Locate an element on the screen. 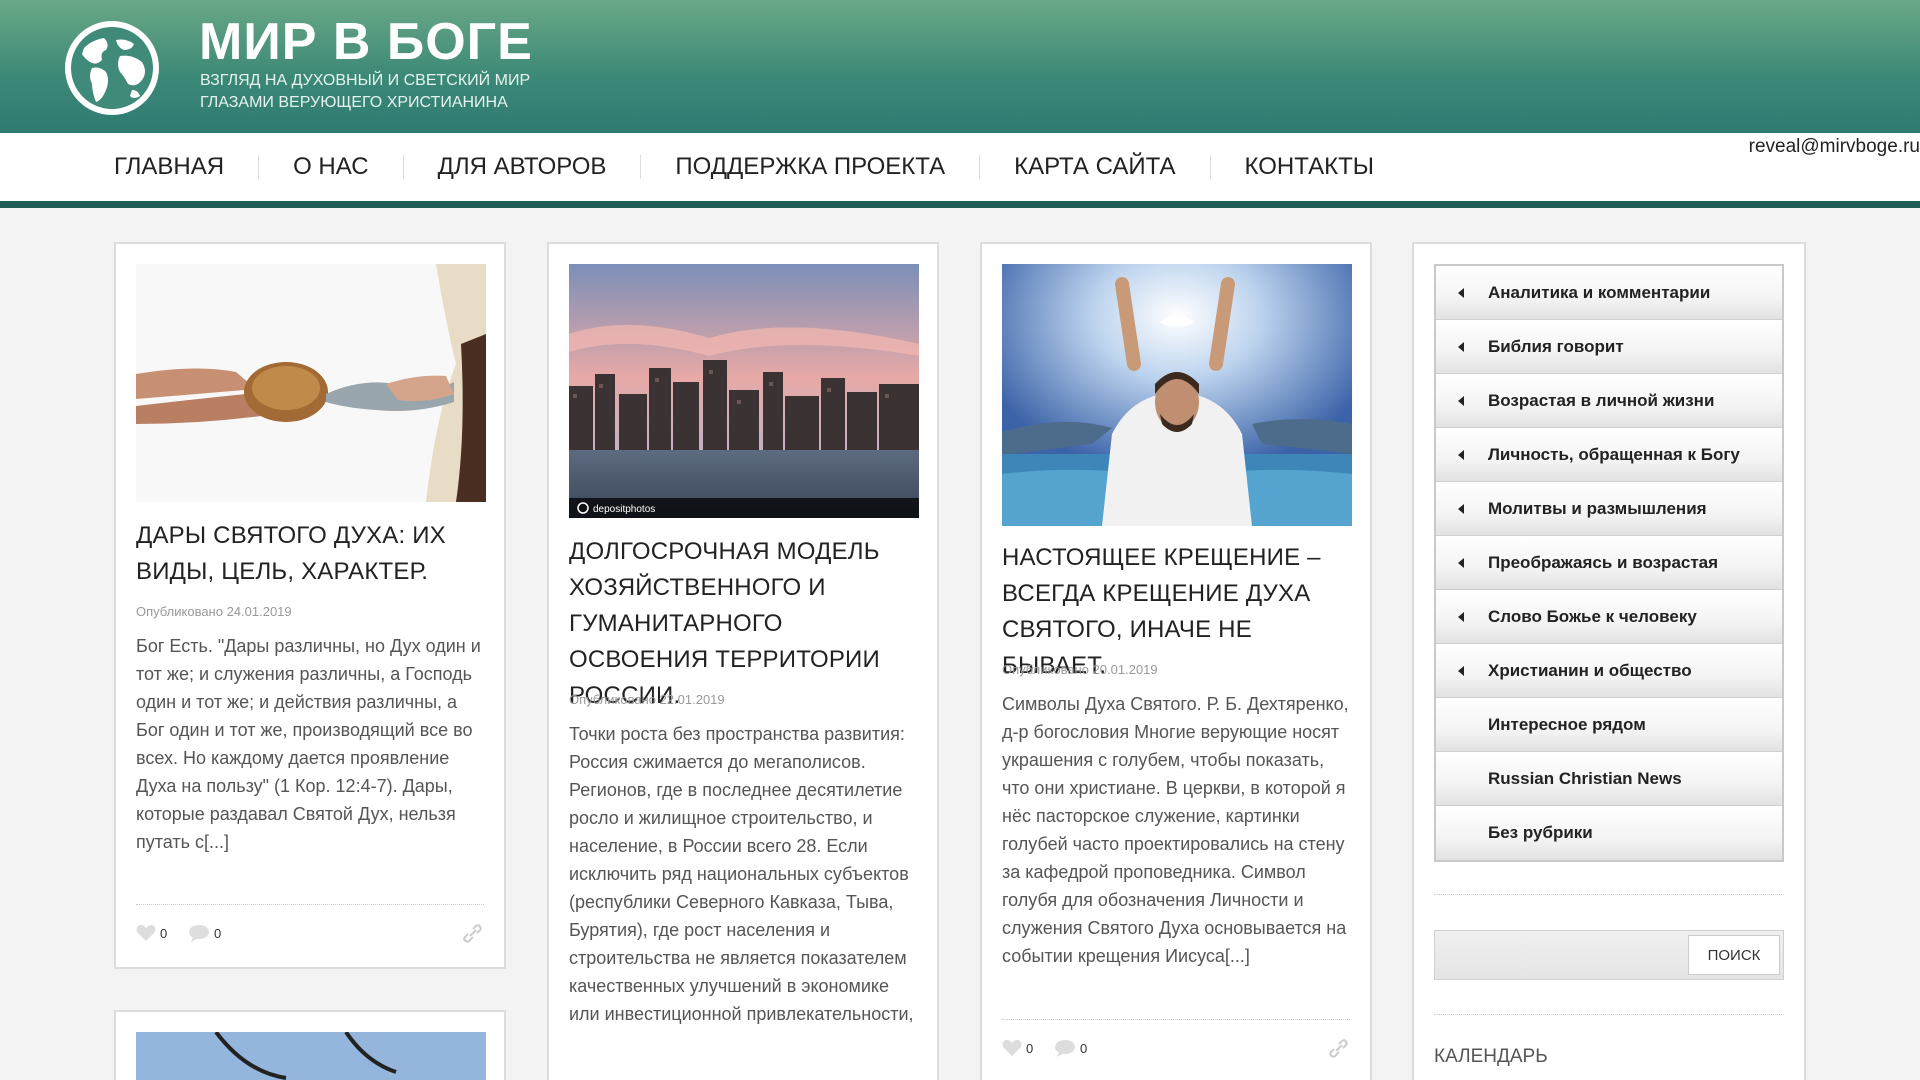 The height and width of the screenshot is (1080, 1920). post-image-doctor is located at coordinates (311, 1056).